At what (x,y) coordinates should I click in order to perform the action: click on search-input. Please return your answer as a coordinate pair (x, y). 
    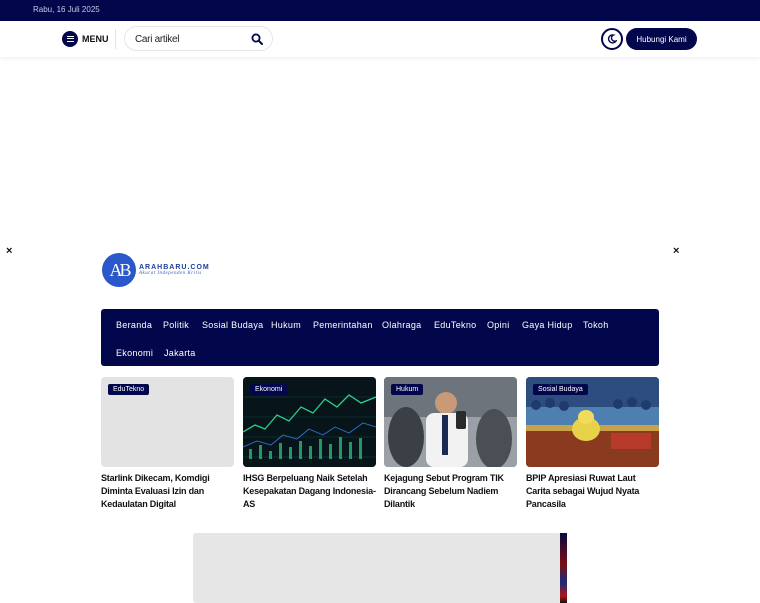
    Looking at the image, I should click on (190, 39).